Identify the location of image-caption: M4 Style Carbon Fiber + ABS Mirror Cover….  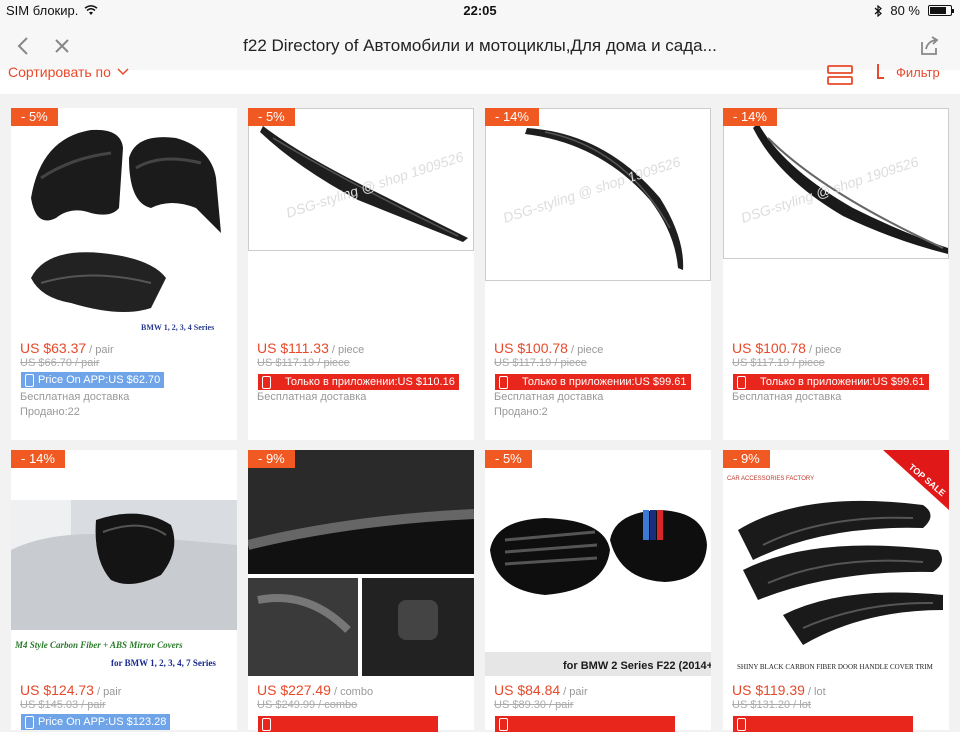
(98, 645).